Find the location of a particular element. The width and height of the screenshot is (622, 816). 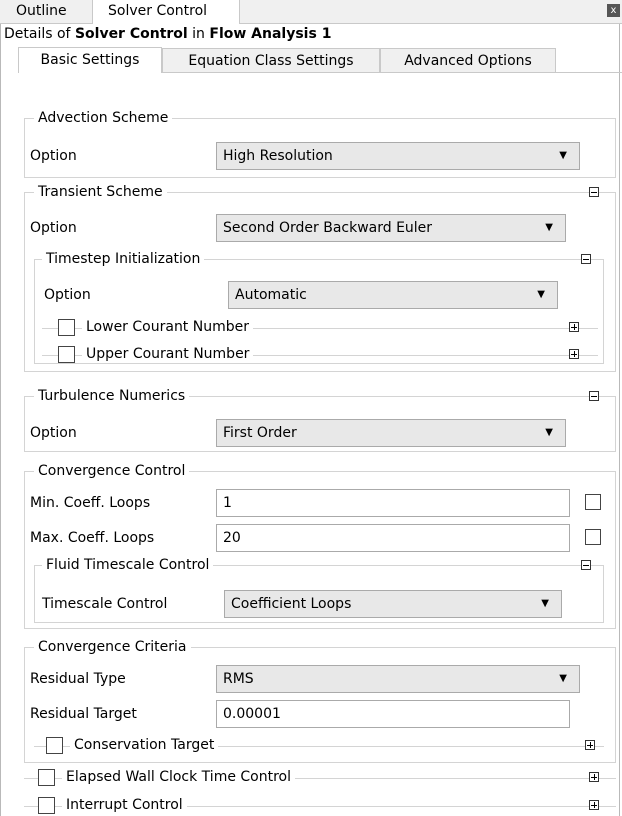

turbulence-option-value: First Order is located at coordinates (260, 433).